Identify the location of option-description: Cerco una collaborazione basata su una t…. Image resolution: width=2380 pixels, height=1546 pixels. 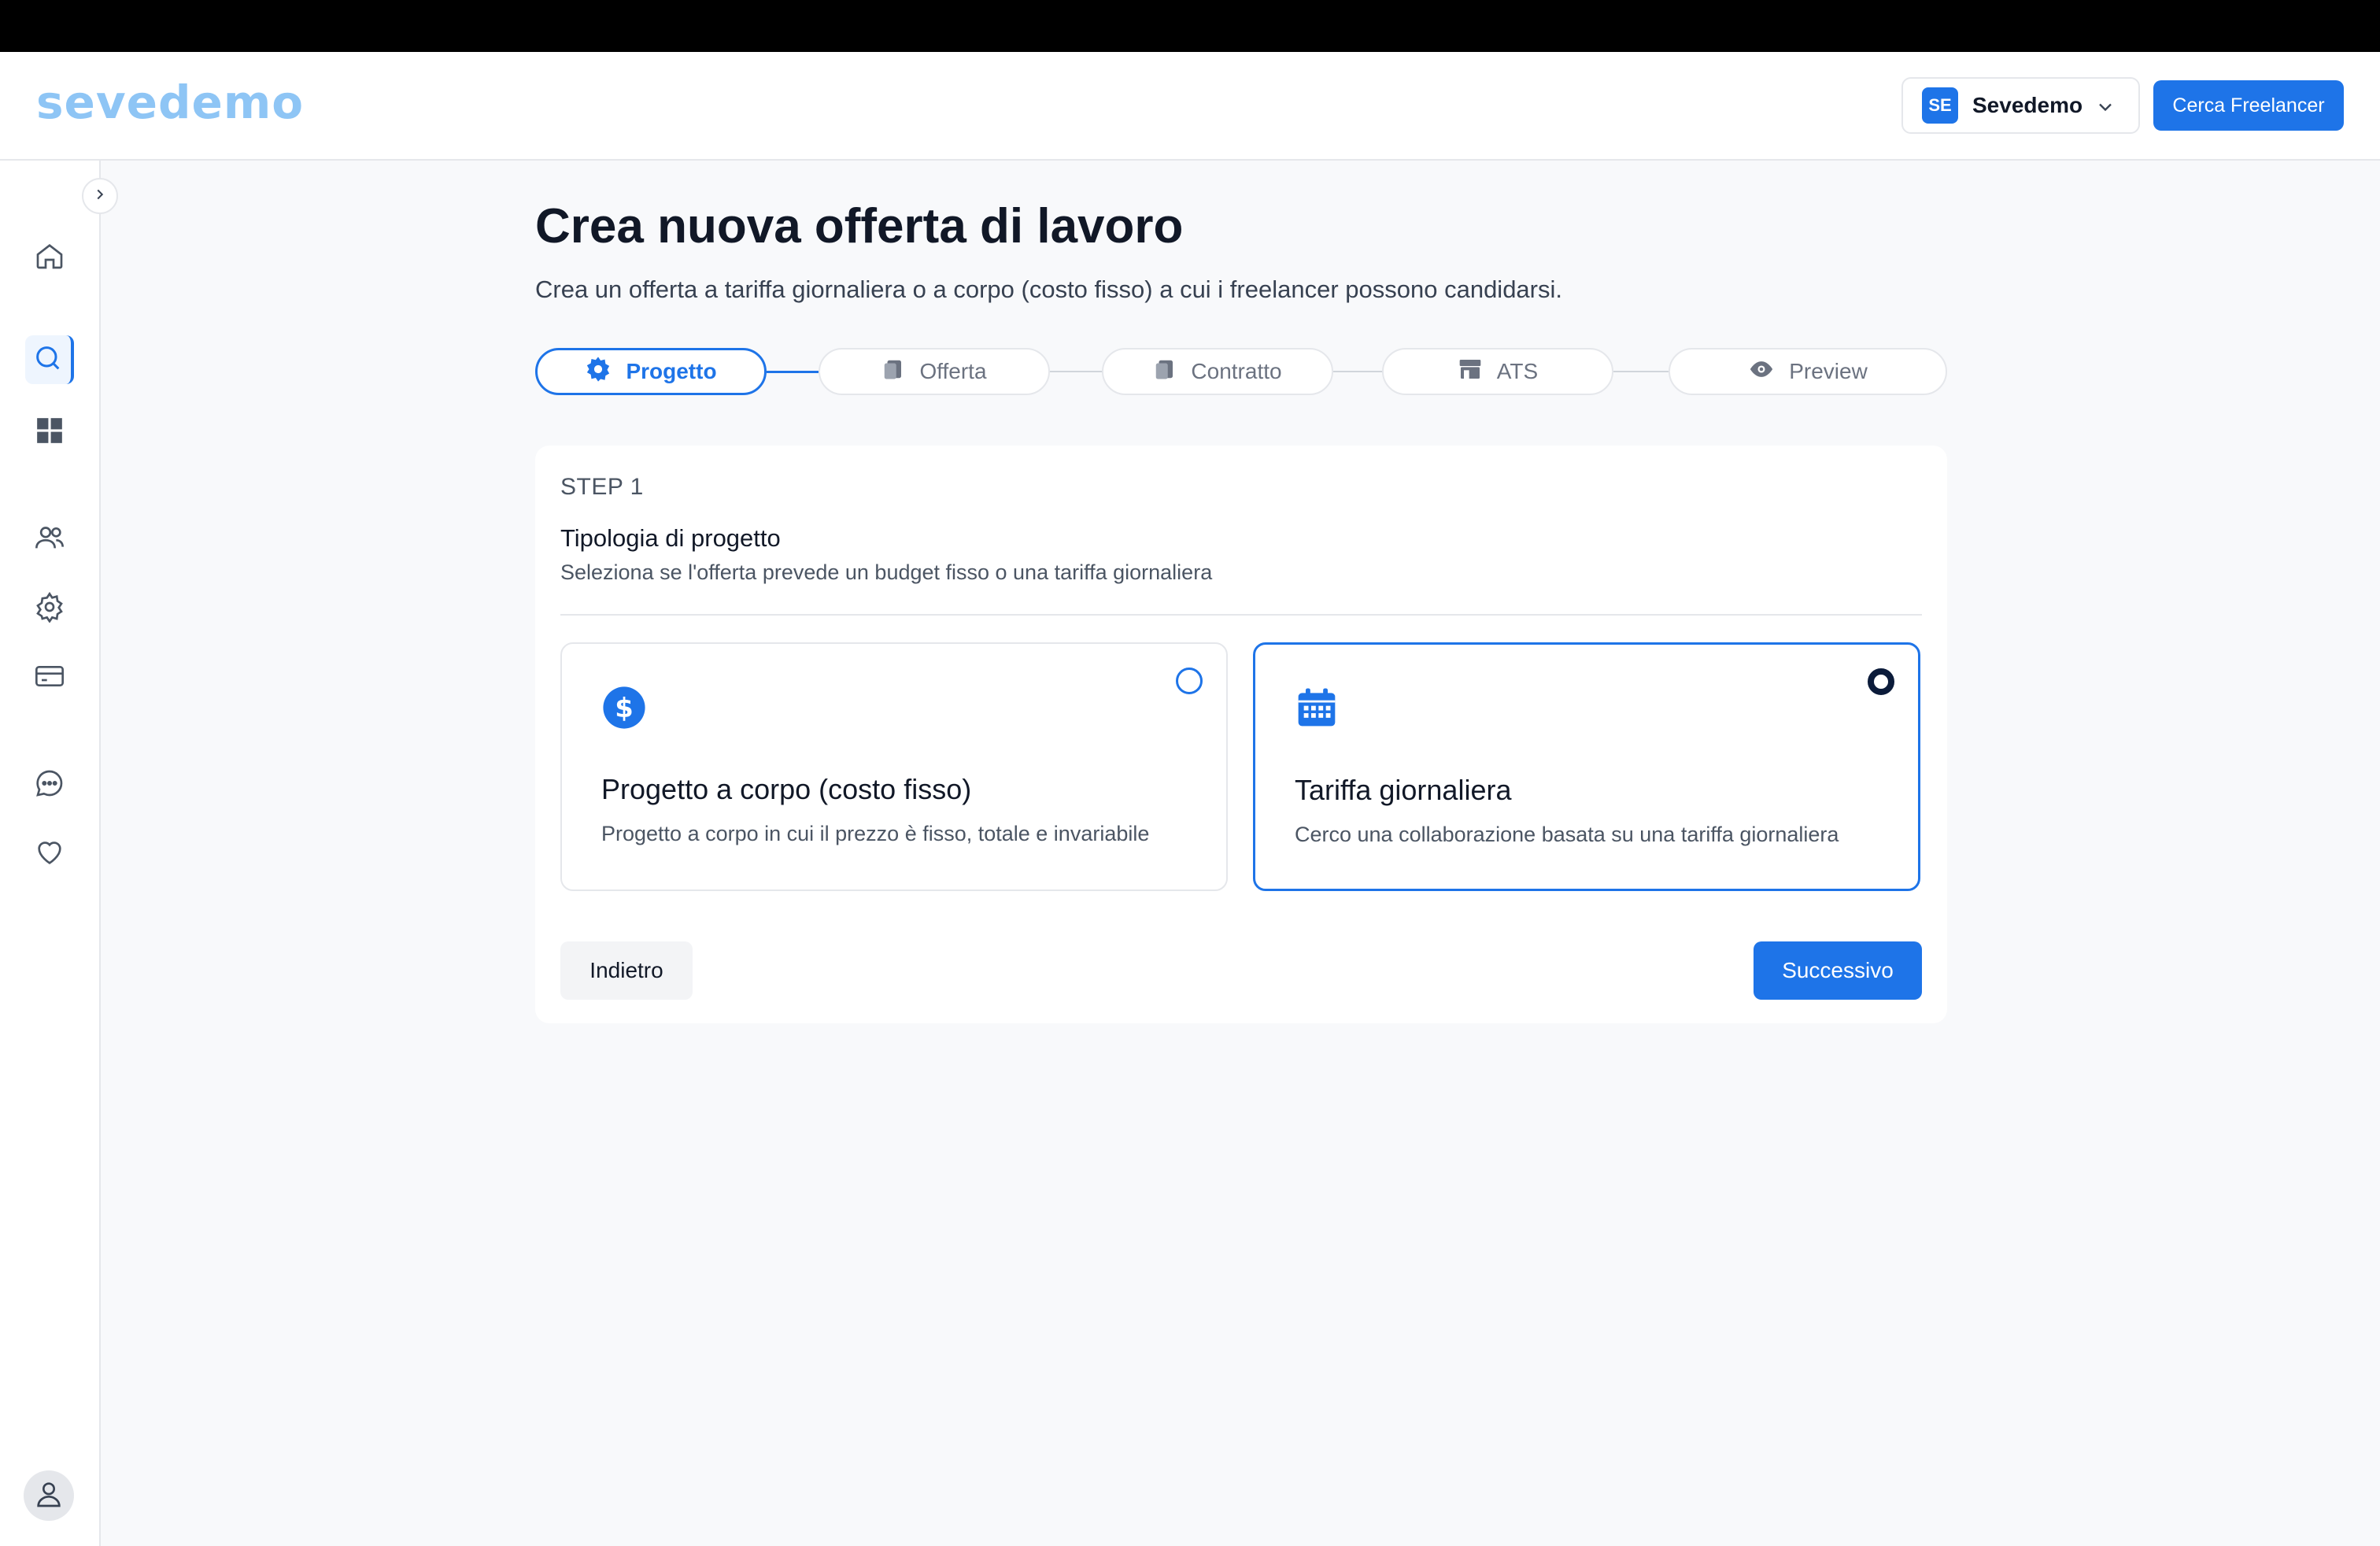
(1567, 834).